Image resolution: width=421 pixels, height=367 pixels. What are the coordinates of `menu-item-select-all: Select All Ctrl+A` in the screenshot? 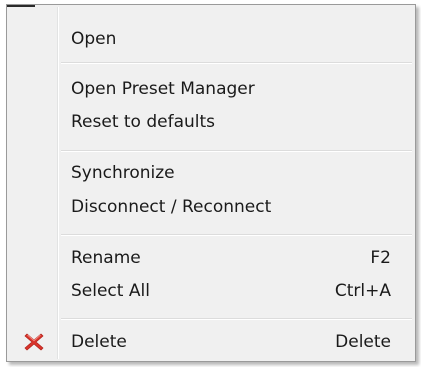 It's located at (211, 291).